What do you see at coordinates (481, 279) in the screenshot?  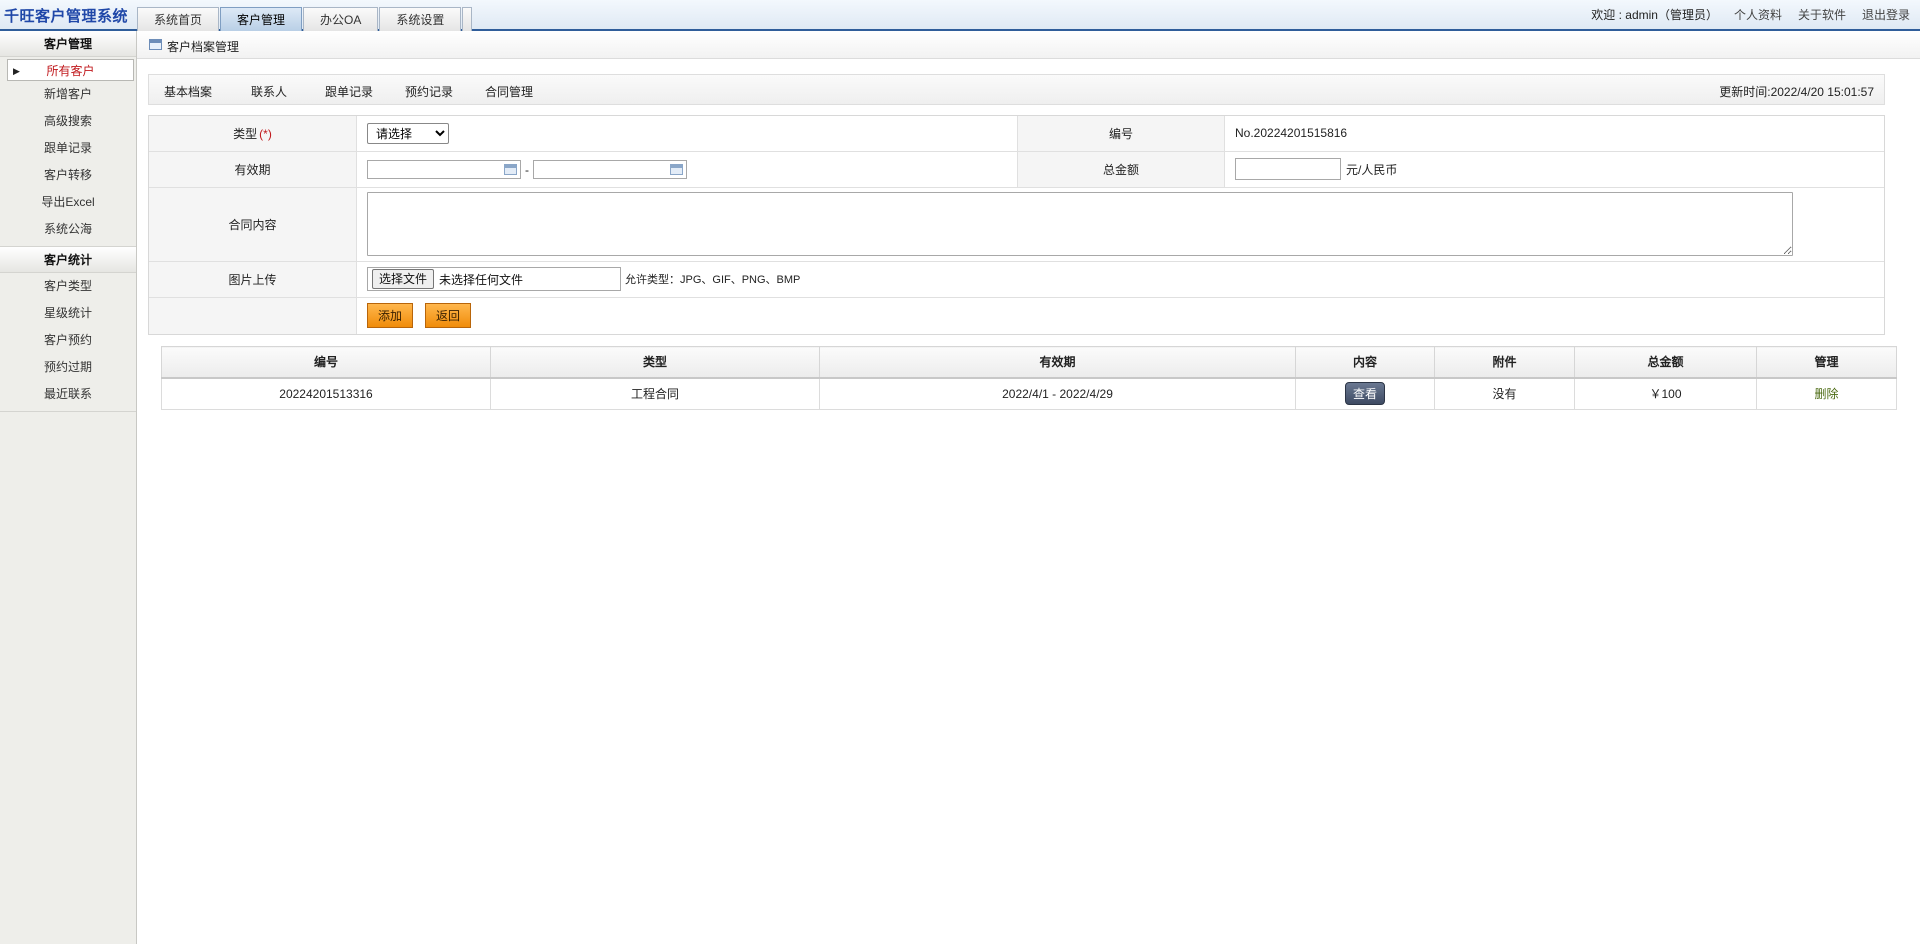 I see `file-status: 未选择任何文件` at bounding box center [481, 279].